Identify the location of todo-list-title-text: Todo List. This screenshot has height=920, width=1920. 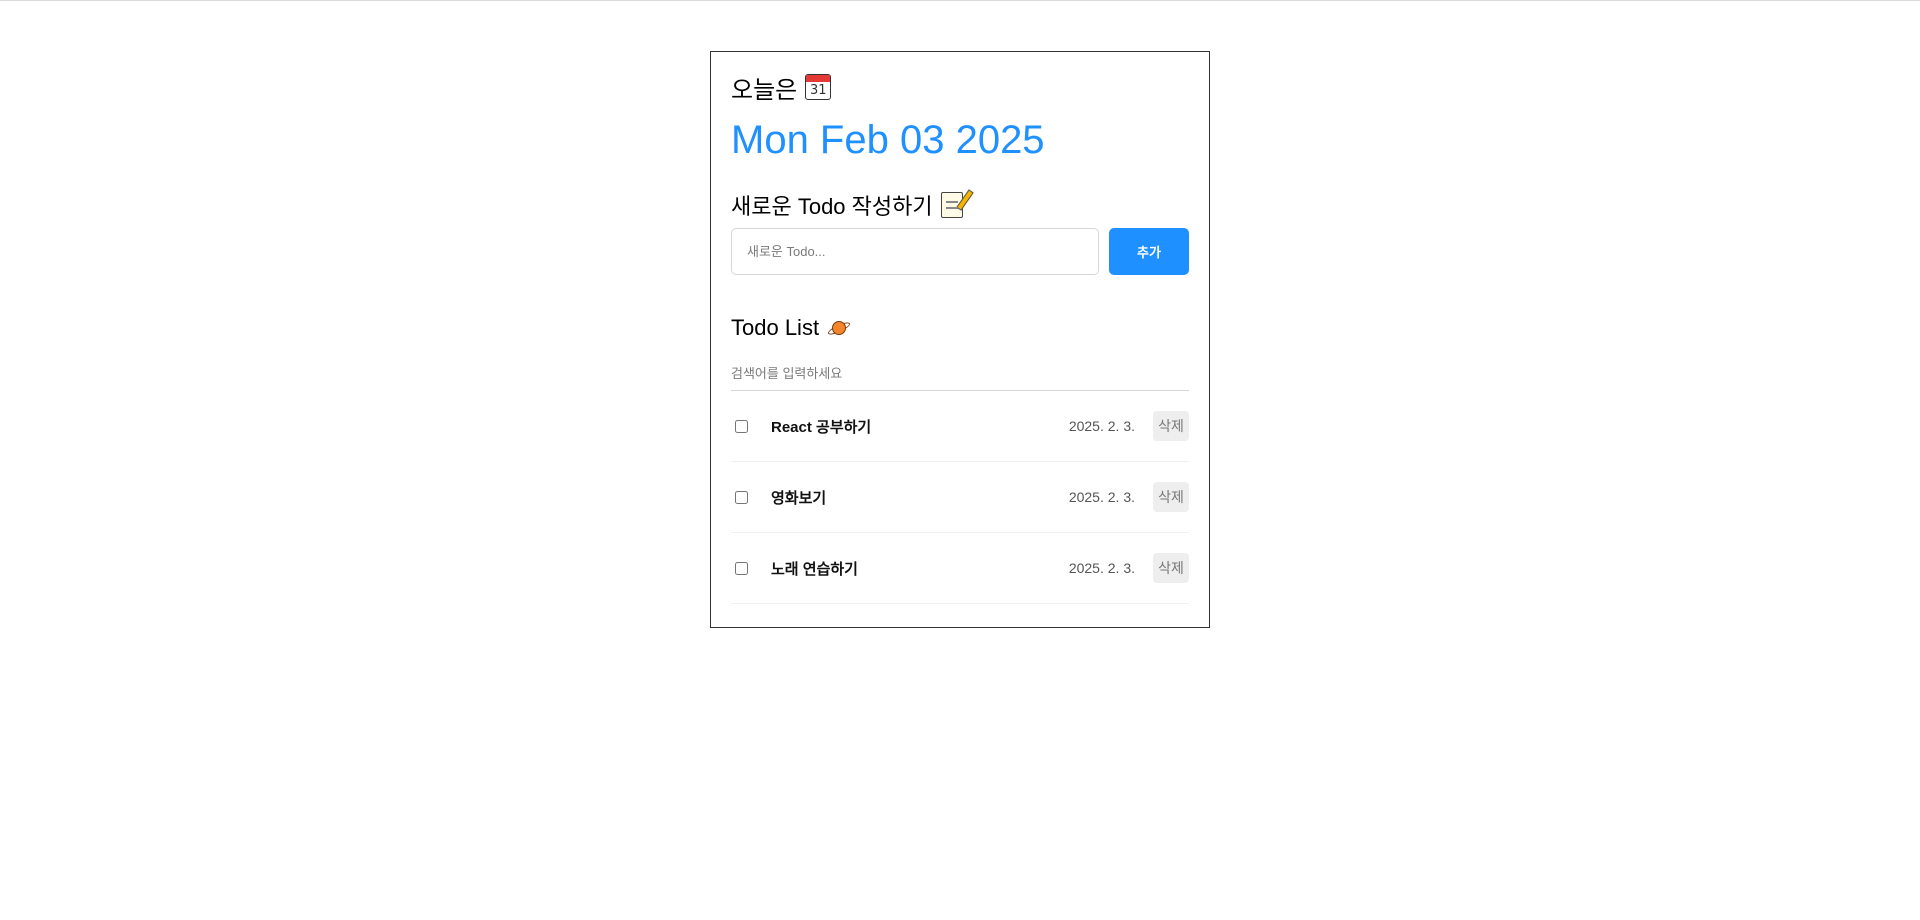
(775, 327).